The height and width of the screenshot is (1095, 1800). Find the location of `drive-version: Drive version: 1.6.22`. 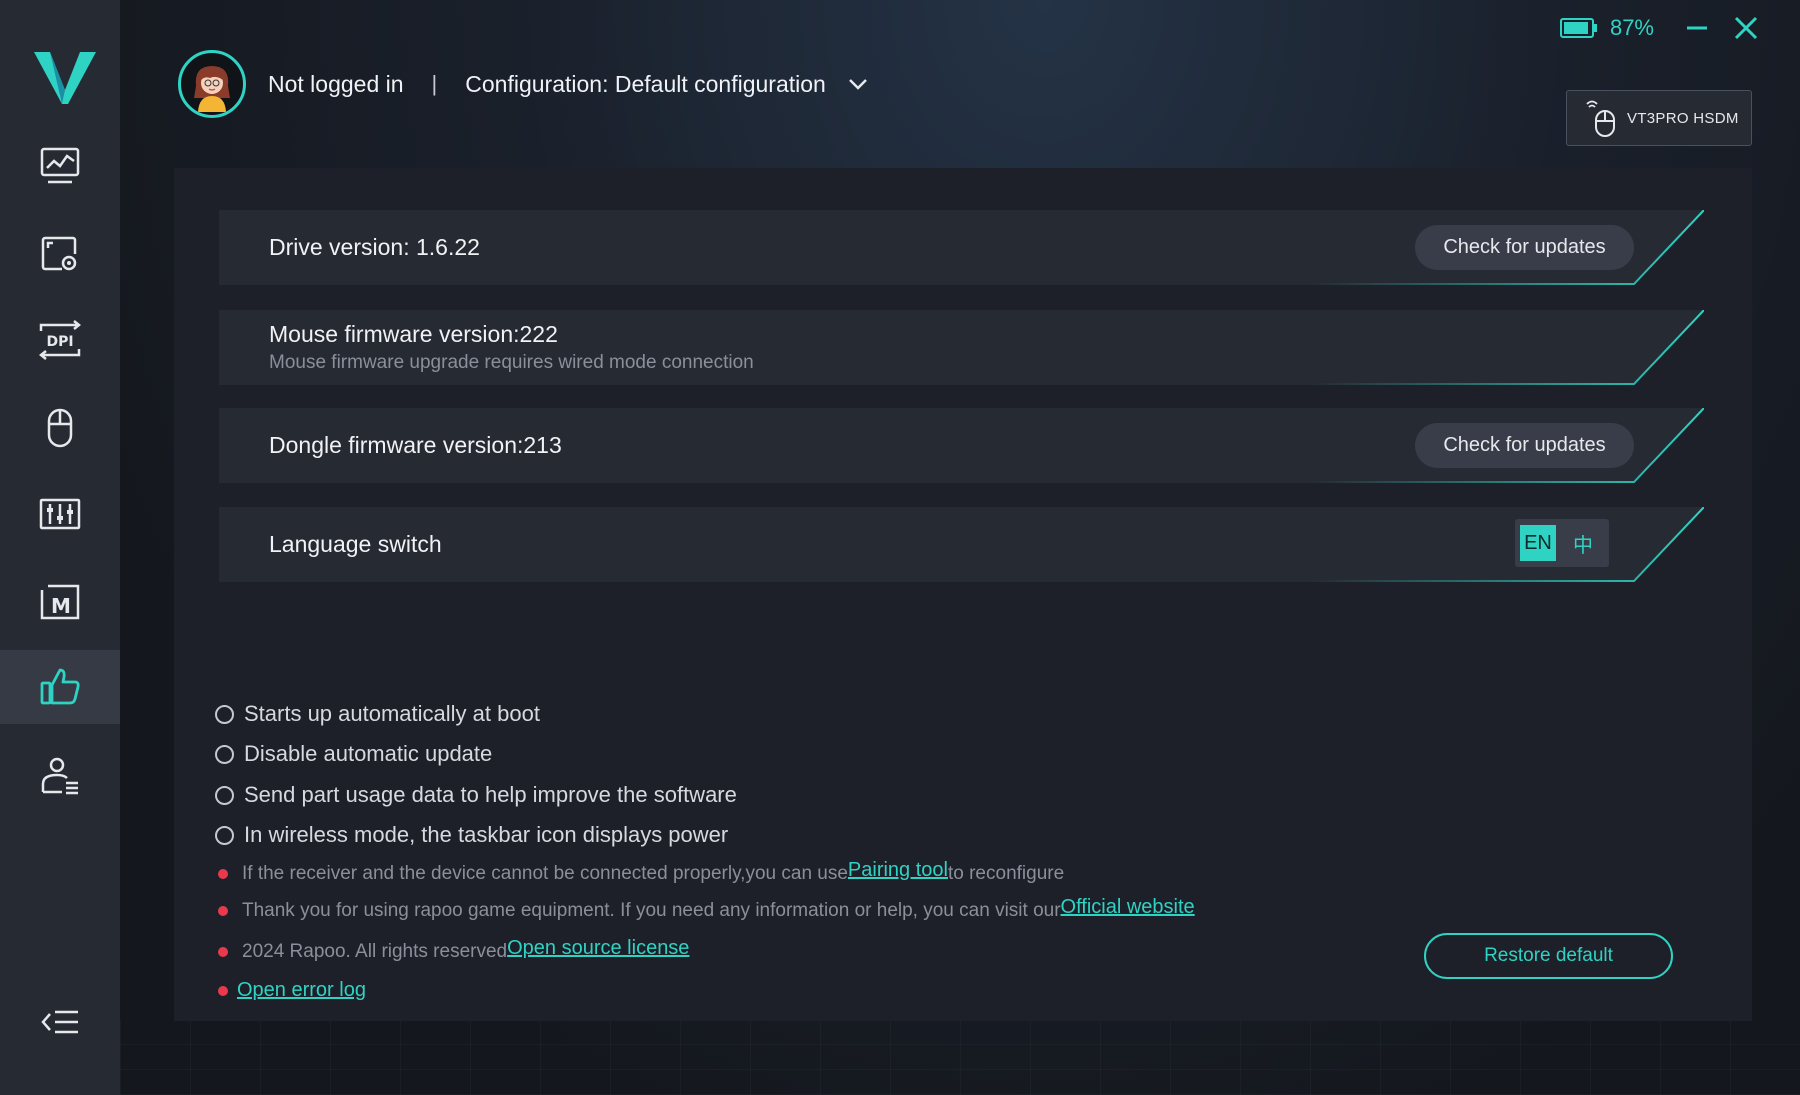

drive-version: Drive version: 1.6.22 is located at coordinates (374, 247).